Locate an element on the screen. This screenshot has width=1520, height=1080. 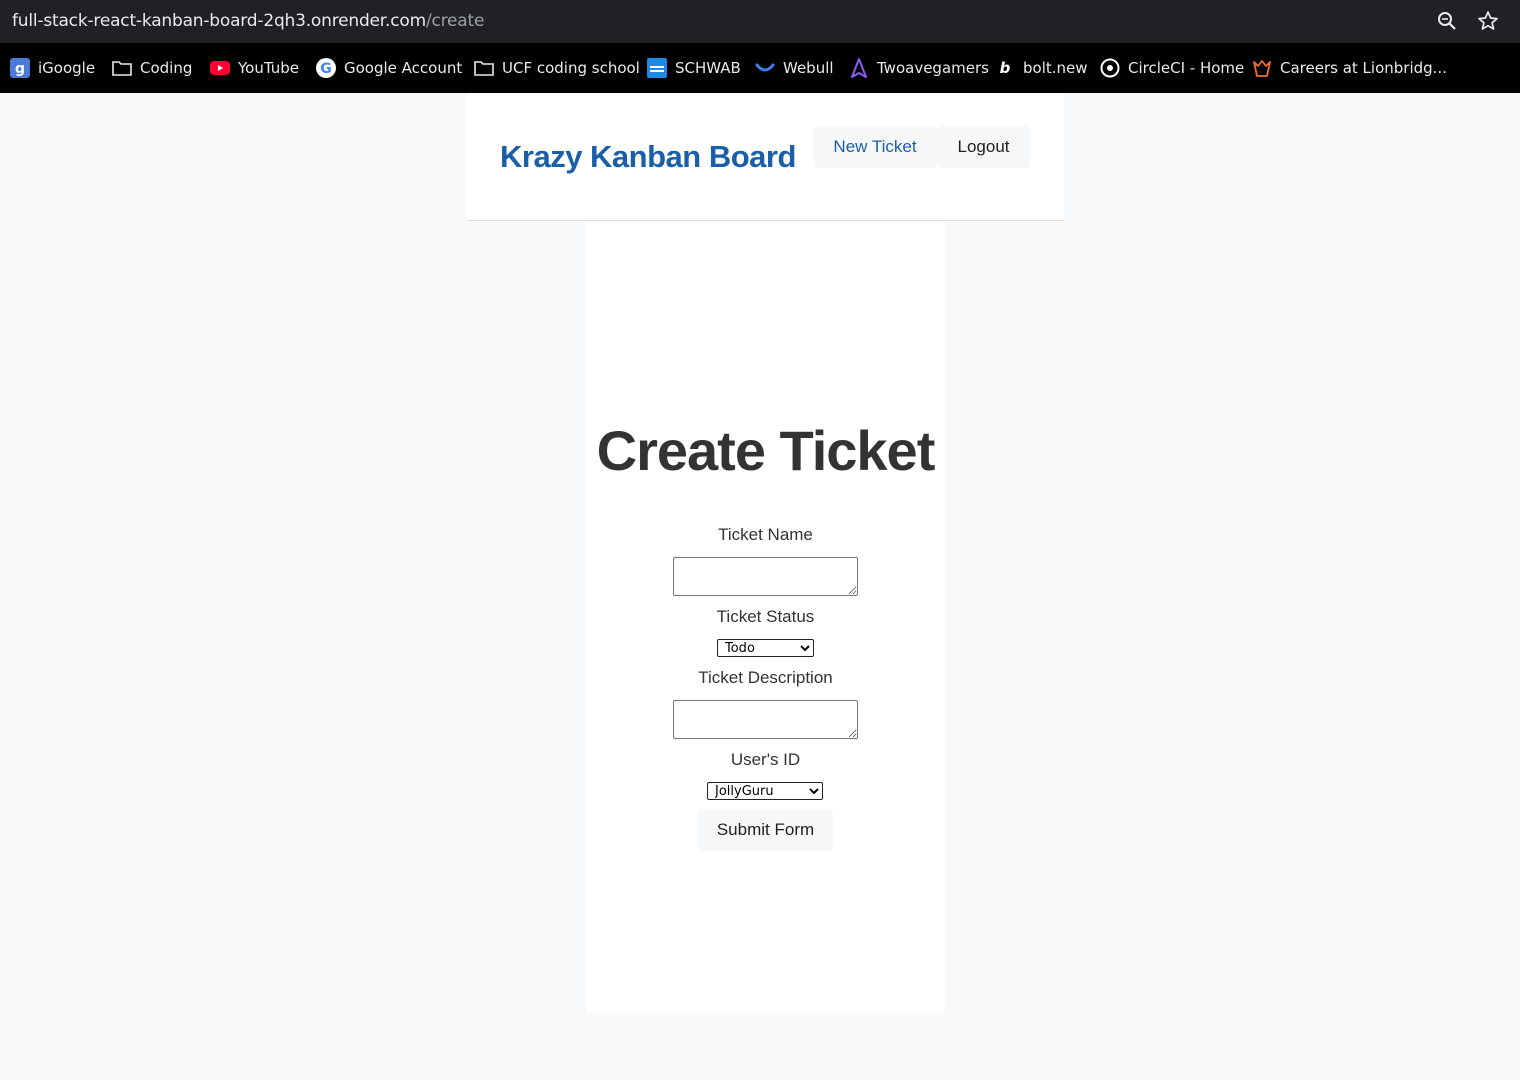
ticket-name-input is located at coordinates (765, 576).